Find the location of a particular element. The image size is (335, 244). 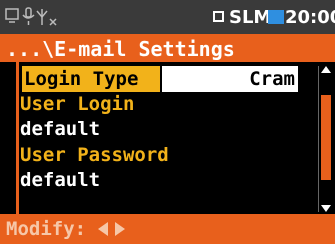

modify-label: Modify: is located at coordinates (46, 229).